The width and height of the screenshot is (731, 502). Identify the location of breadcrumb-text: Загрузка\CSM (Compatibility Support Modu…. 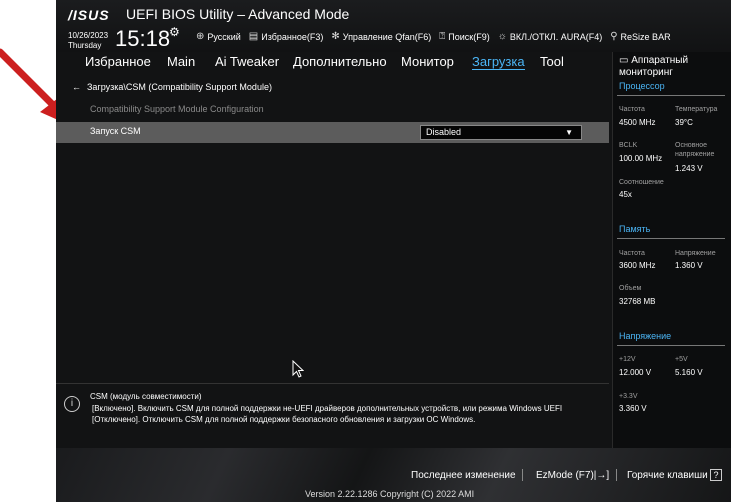
(179, 87).